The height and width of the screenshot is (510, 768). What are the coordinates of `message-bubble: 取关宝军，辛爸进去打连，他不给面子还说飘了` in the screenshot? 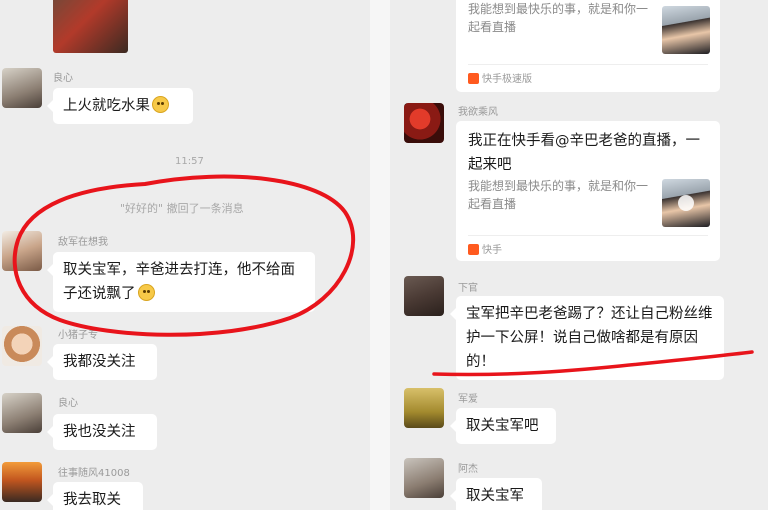 It's located at (181, 282).